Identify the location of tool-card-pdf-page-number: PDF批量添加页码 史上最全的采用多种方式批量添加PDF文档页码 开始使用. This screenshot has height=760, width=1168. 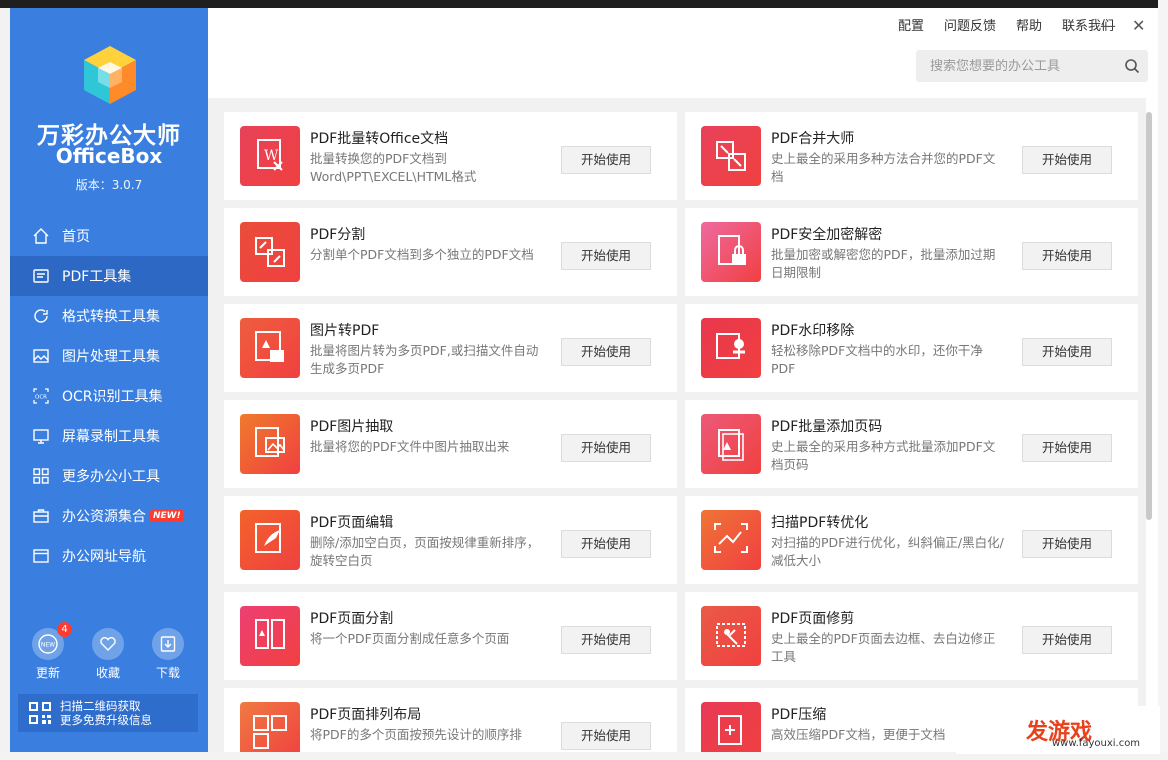
(911, 444).